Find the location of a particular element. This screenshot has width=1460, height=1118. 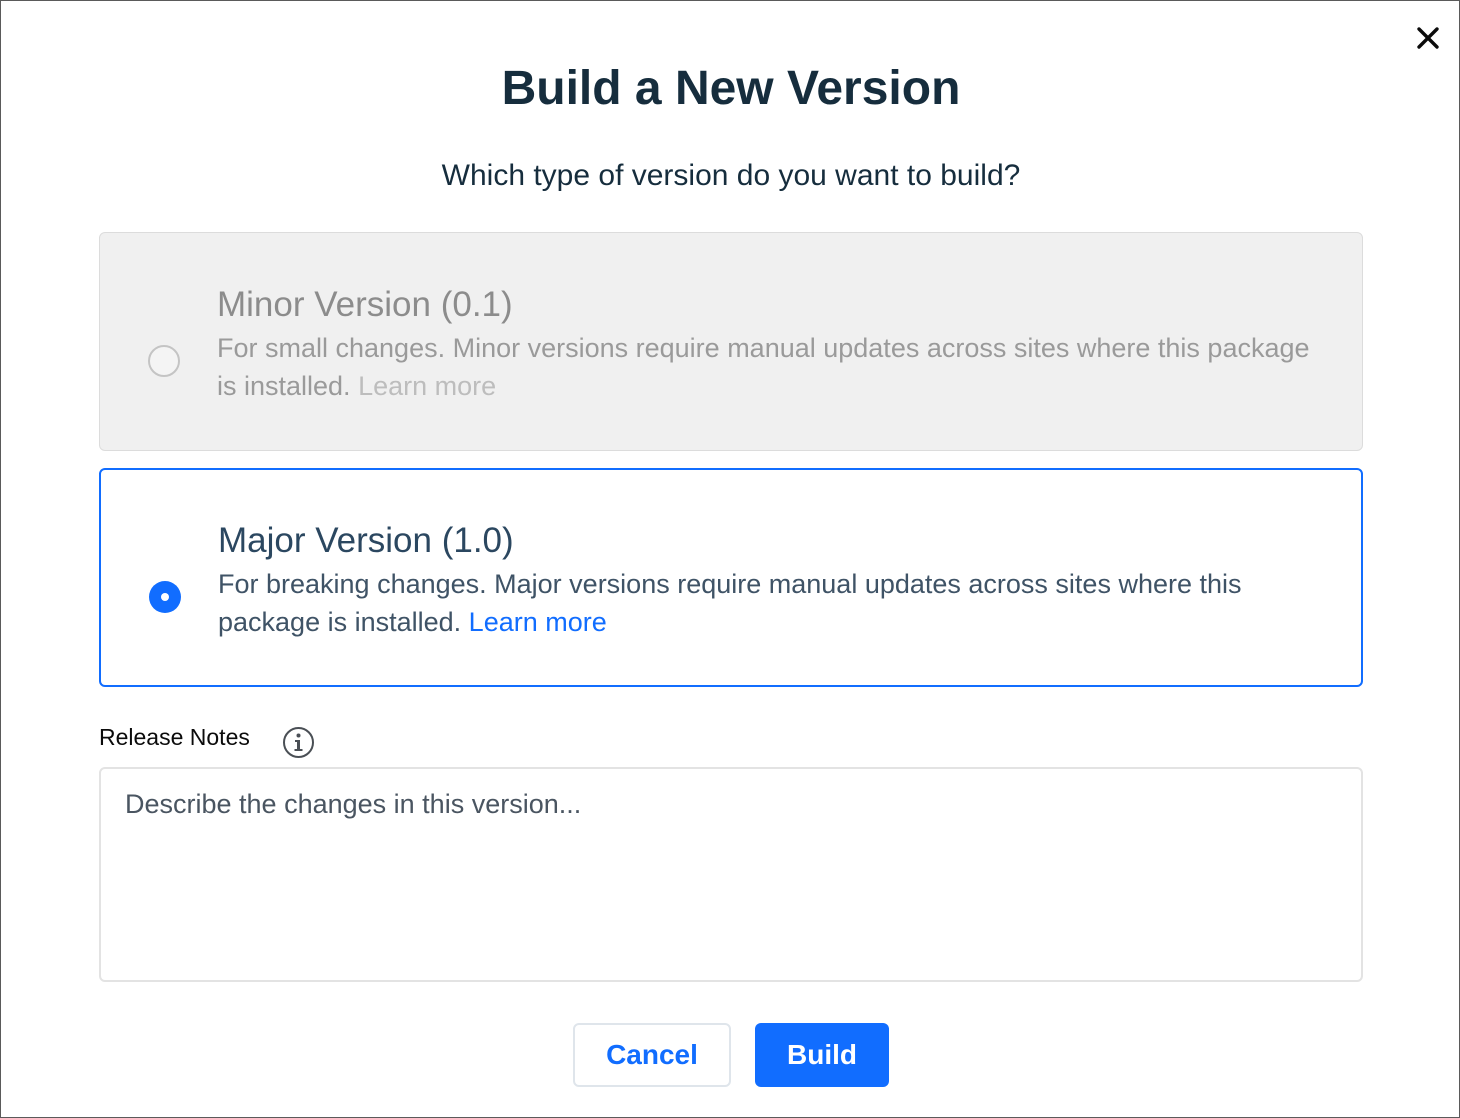

minor-version-radio is located at coordinates (164, 361).